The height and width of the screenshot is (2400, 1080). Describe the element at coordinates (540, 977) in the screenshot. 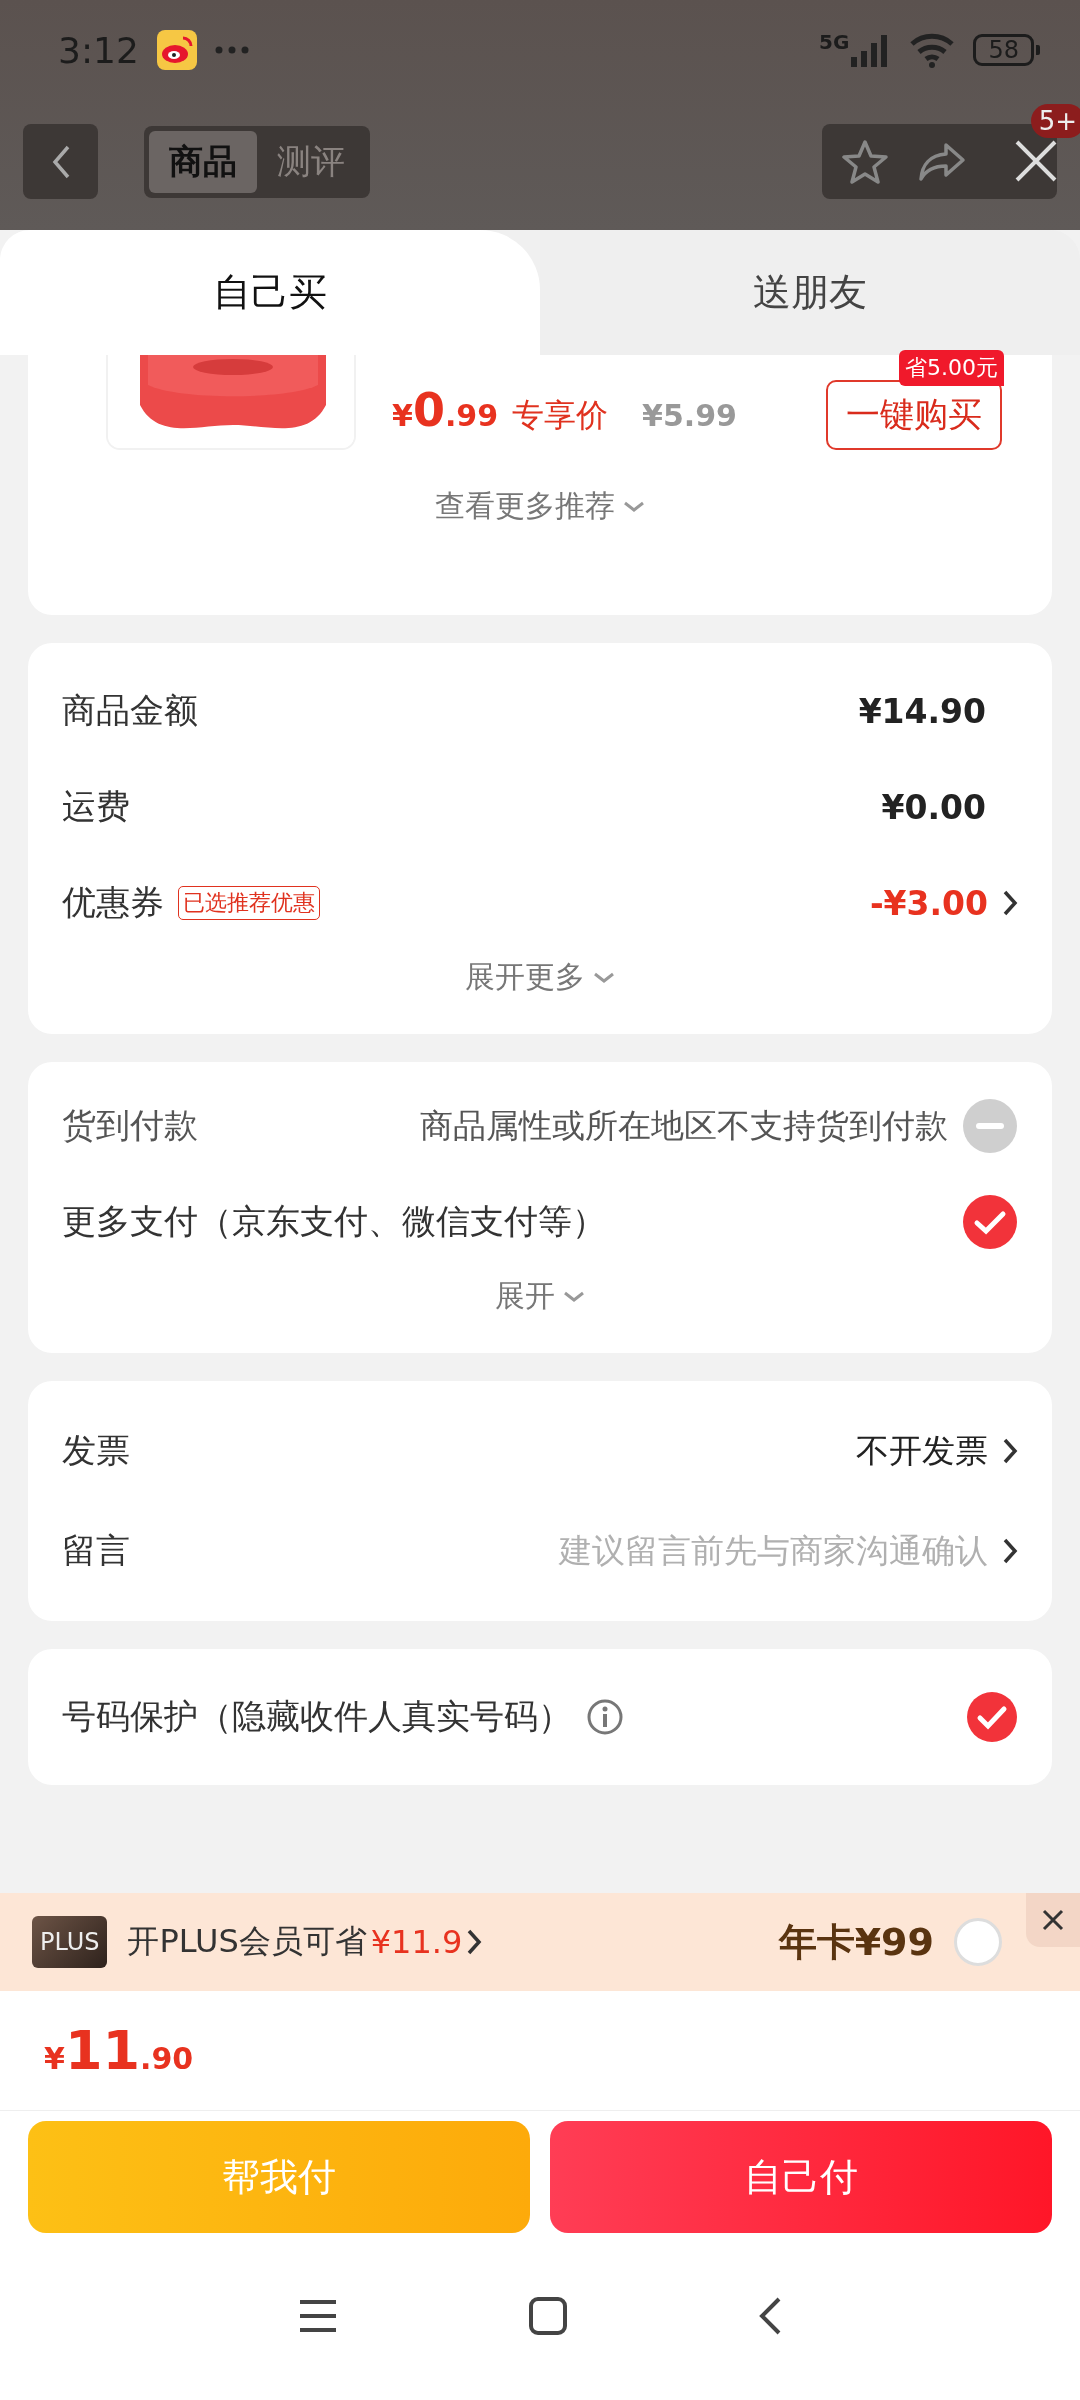

I see `expand-link: 展开更多` at that location.